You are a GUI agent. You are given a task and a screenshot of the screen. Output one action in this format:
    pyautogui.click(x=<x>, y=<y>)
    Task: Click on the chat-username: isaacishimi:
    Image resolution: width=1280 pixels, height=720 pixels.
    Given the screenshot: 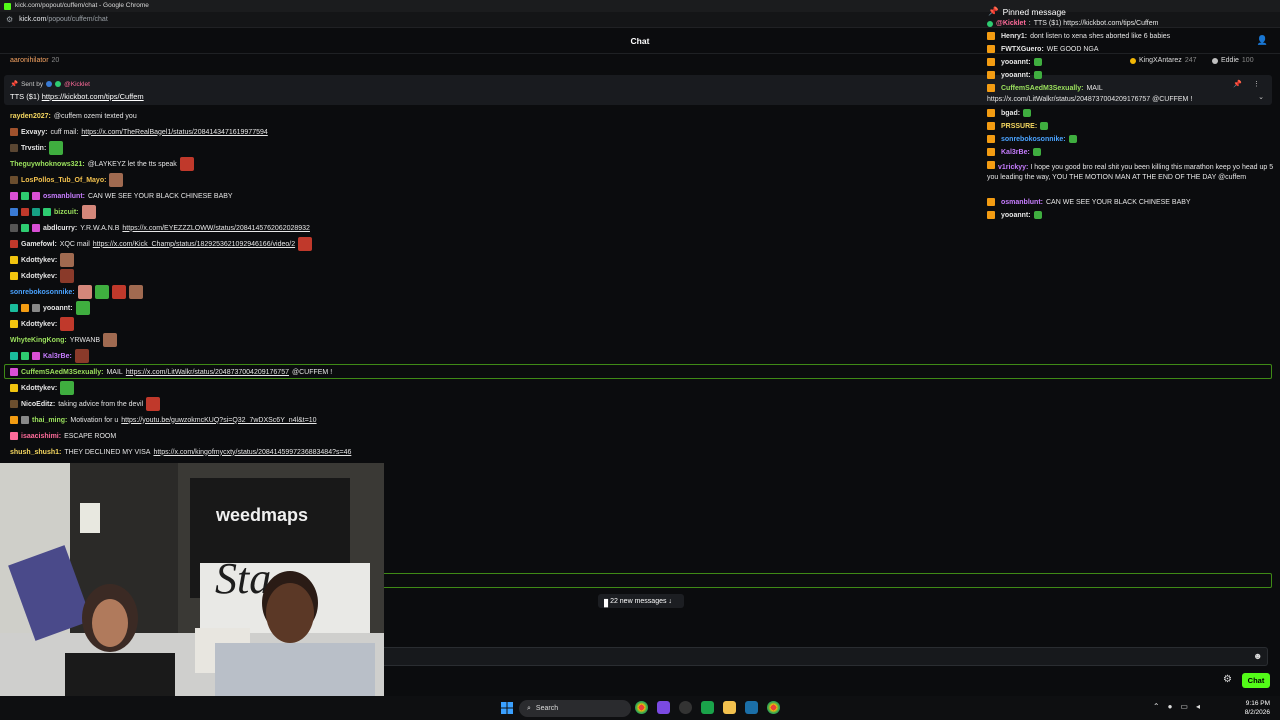 What is the action you would take?
    pyautogui.click(x=41, y=436)
    